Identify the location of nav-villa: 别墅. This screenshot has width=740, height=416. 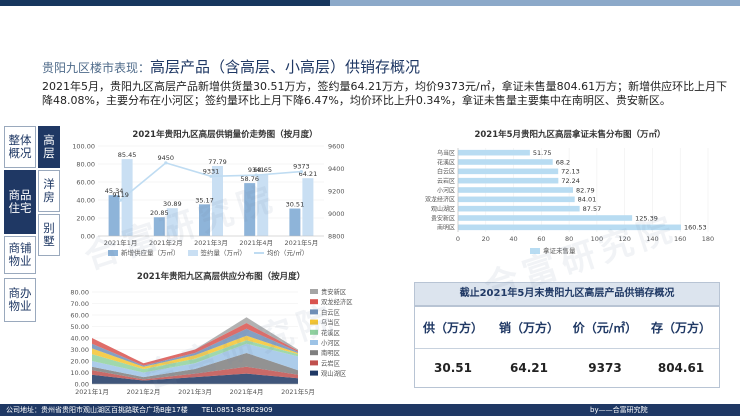
(49, 235).